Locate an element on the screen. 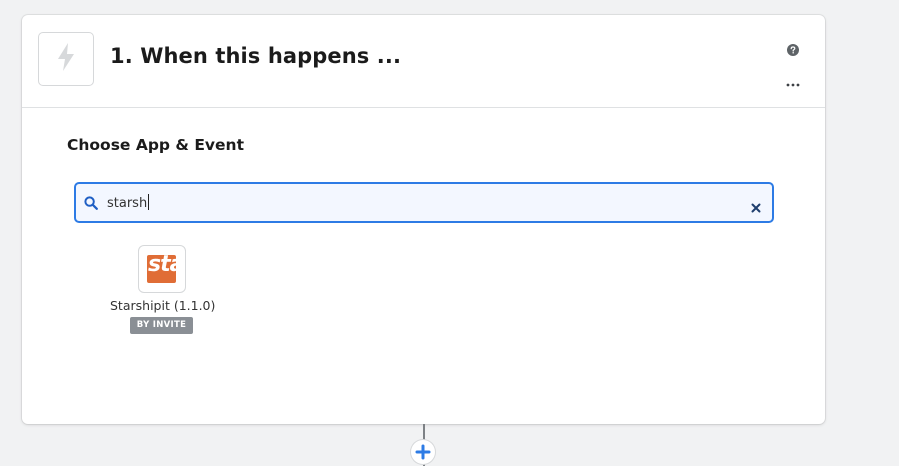  app-logo-text: sta is located at coordinates (162, 266).